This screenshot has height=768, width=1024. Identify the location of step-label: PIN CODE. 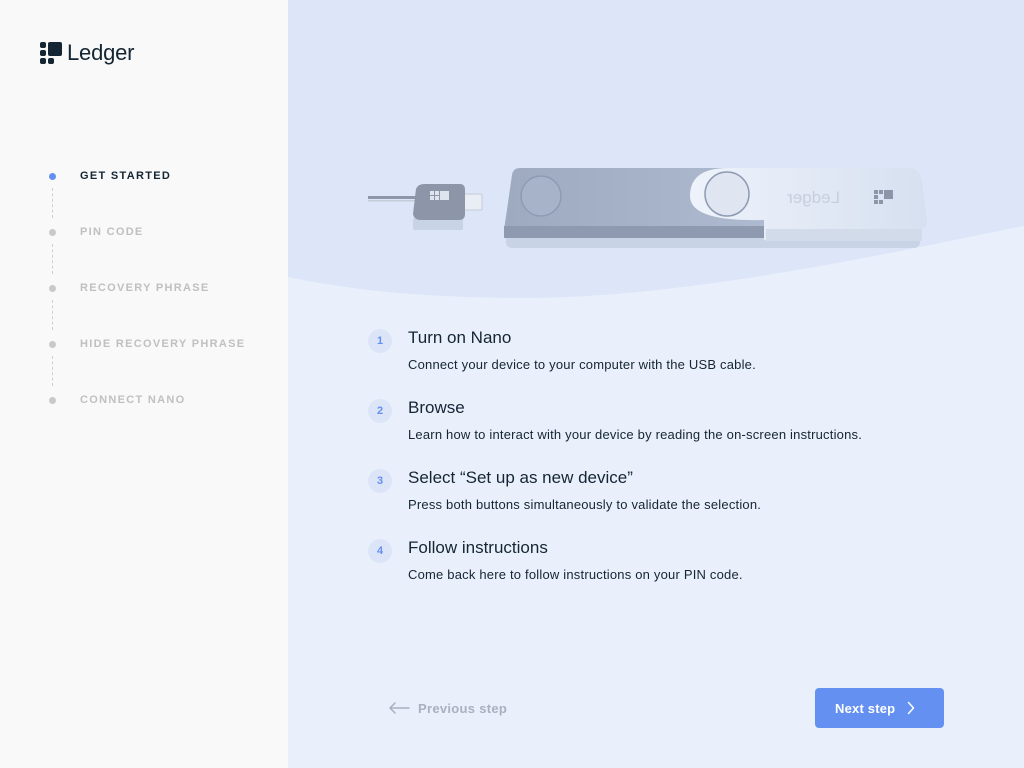
(112, 232).